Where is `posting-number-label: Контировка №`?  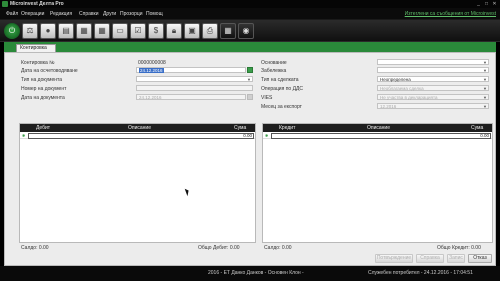
posting-number-label: Контировка № is located at coordinates (38, 63).